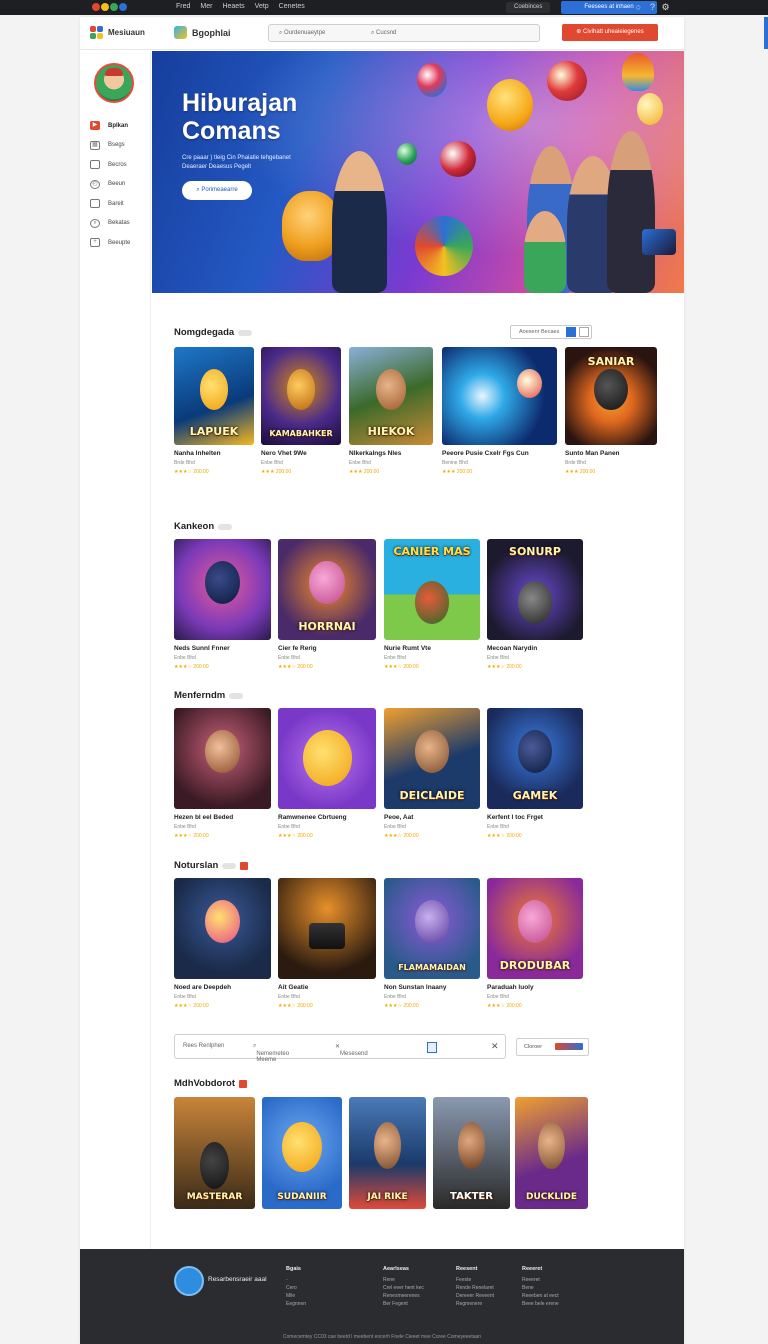 Image resolution: width=768 pixels, height=1344 pixels. I want to click on game-thumbnail: LAPUEK, so click(214, 396).